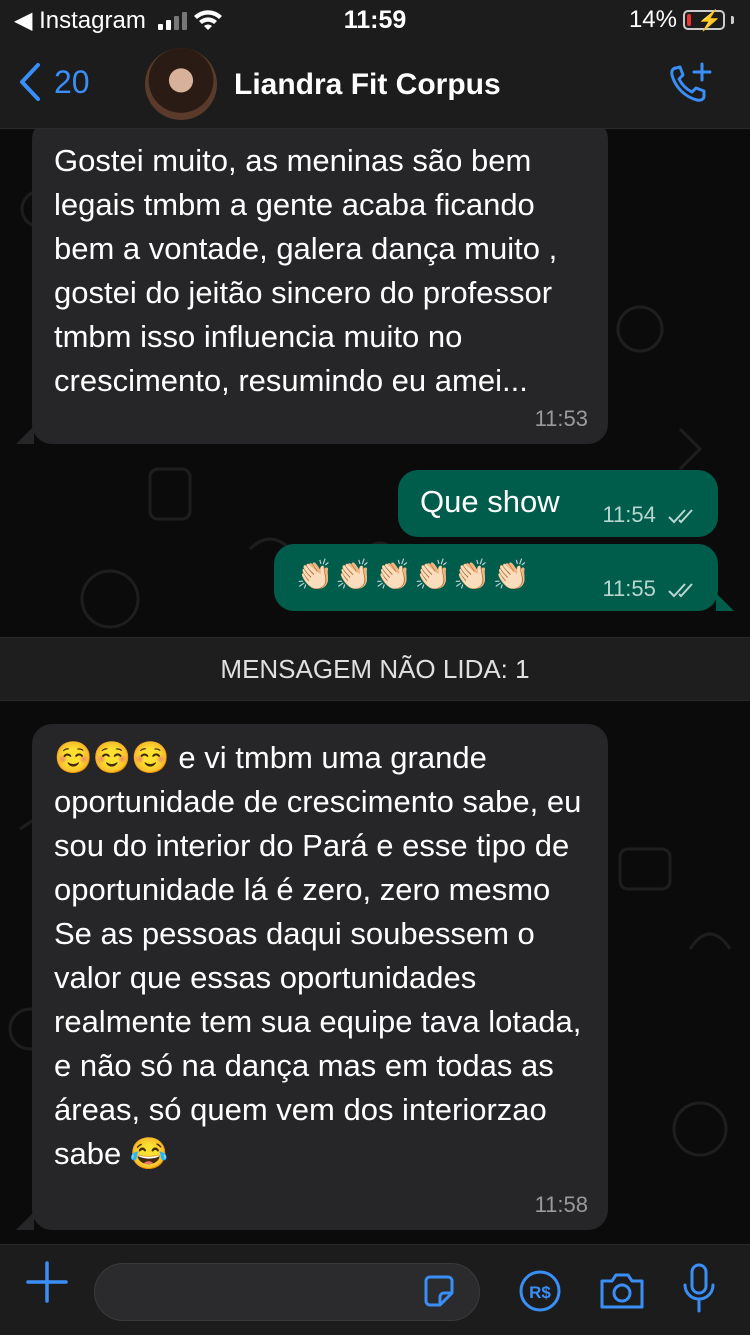  I want to click on svg-text: R$, so click(540, 1292).